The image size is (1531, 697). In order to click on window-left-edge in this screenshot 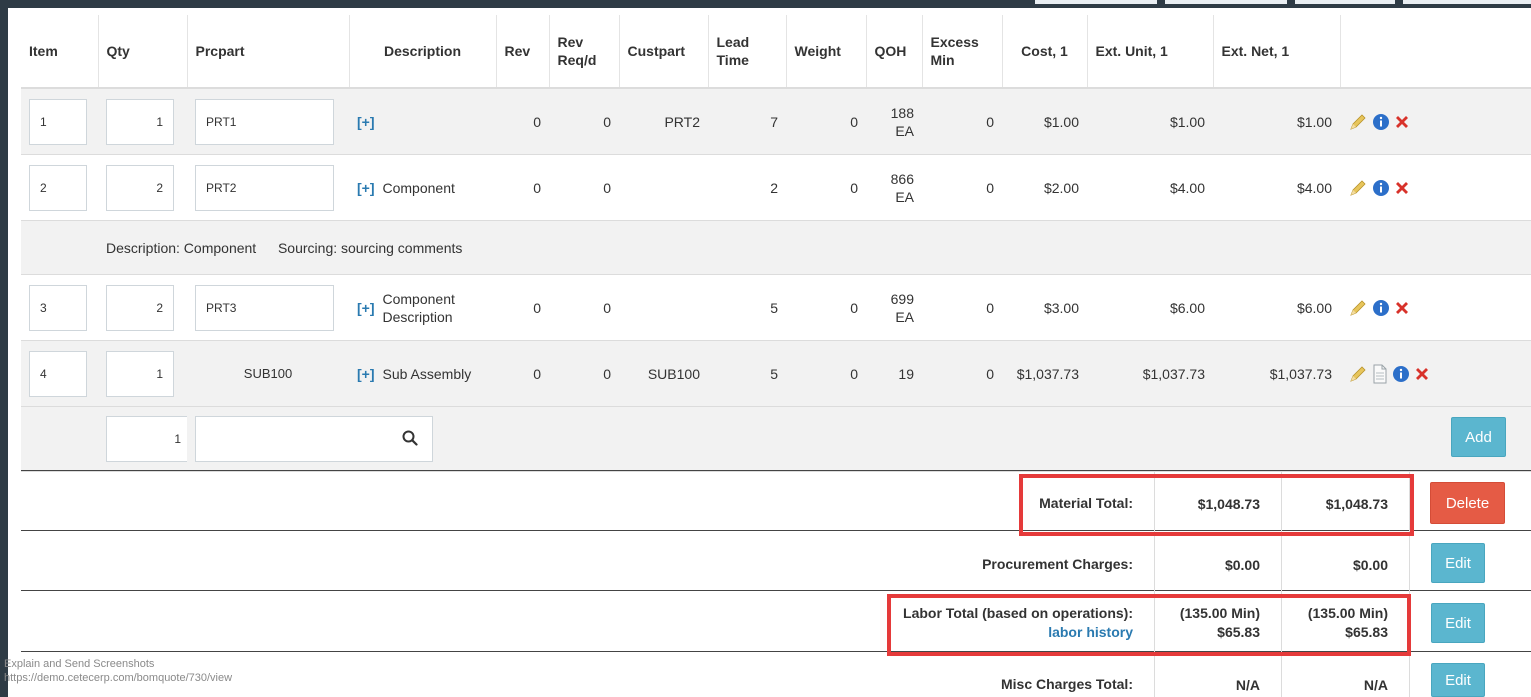, I will do `click(4, 348)`.